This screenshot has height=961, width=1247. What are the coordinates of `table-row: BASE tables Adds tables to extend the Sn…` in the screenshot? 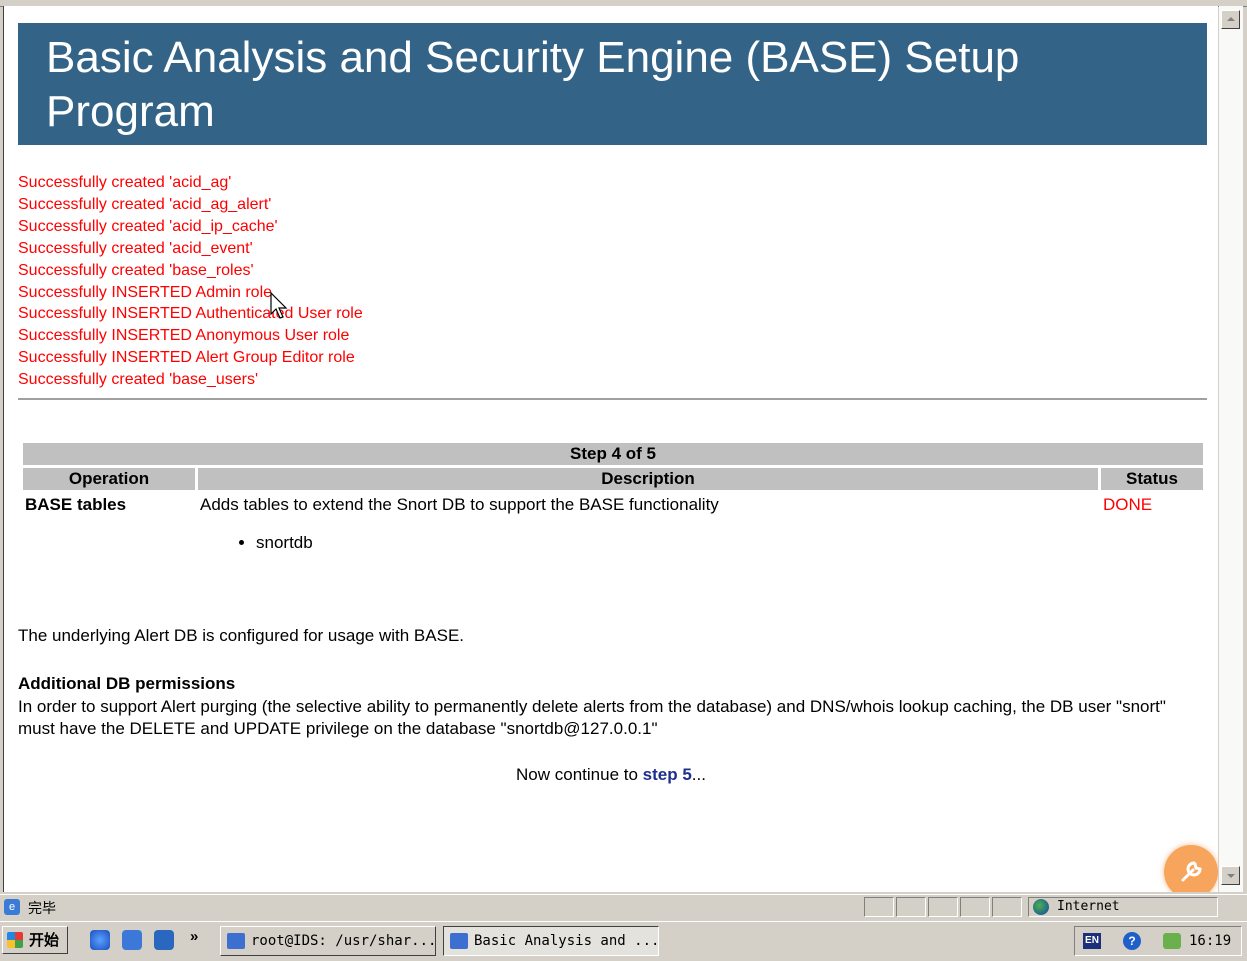 It's located at (613, 524).